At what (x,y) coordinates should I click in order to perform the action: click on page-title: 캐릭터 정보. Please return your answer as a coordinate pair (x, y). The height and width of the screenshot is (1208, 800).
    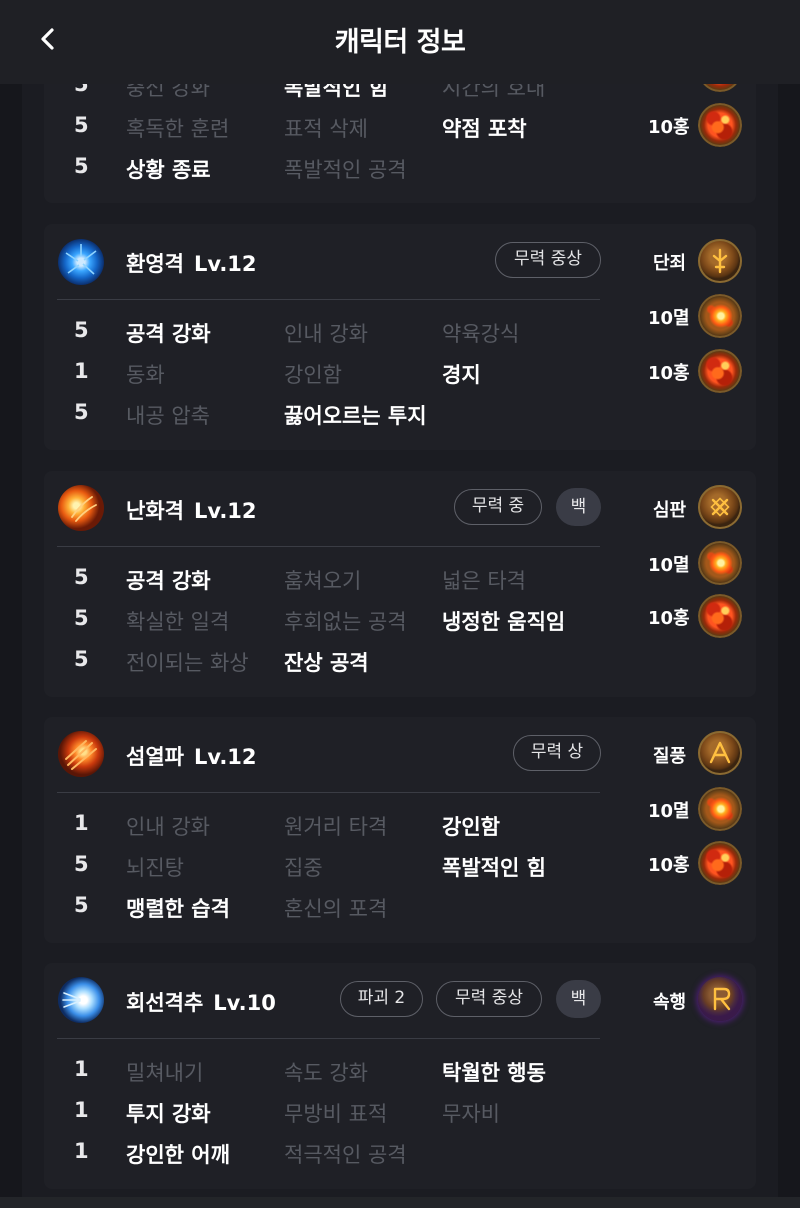
    Looking at the image, I should click on (400, 42).